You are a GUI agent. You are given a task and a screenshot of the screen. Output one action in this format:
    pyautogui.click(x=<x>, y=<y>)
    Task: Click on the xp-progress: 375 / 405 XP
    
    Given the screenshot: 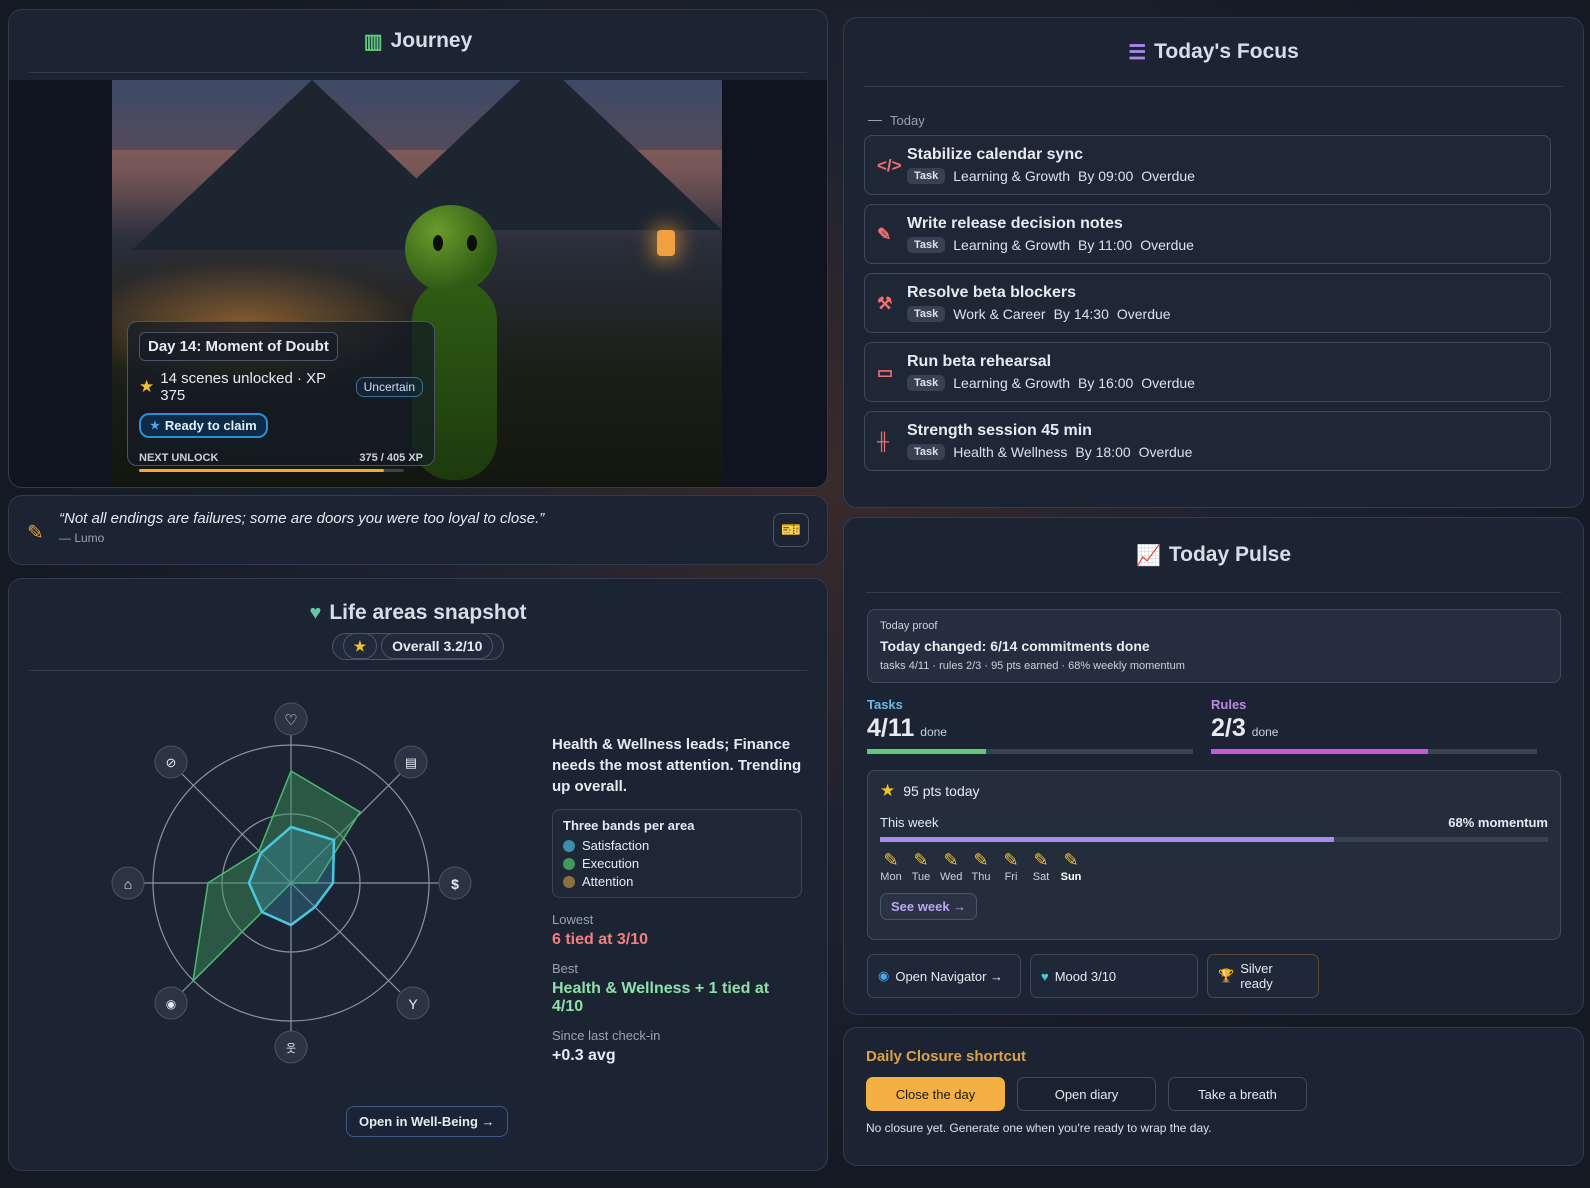 What is the action you would take?
    pyautogui.click(x=391, y=458)
    